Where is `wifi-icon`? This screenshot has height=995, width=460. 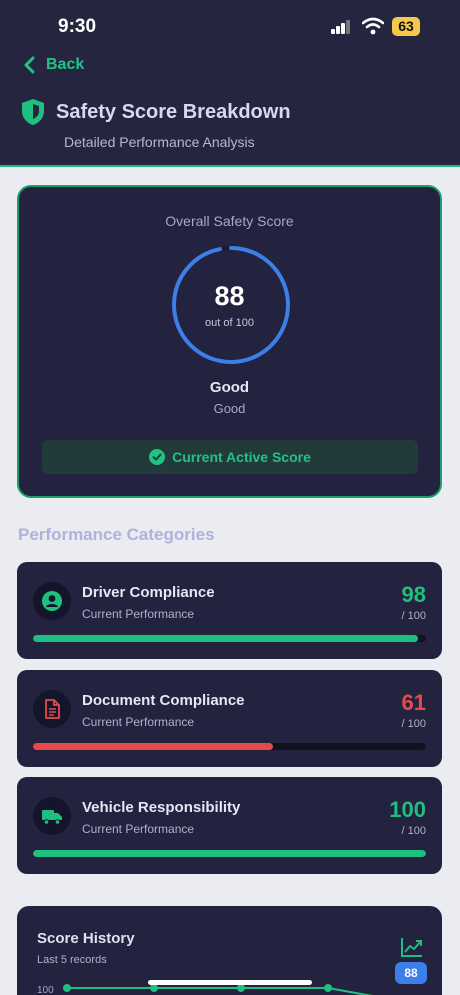 wifi-icon is located at coordinates (373, 26).